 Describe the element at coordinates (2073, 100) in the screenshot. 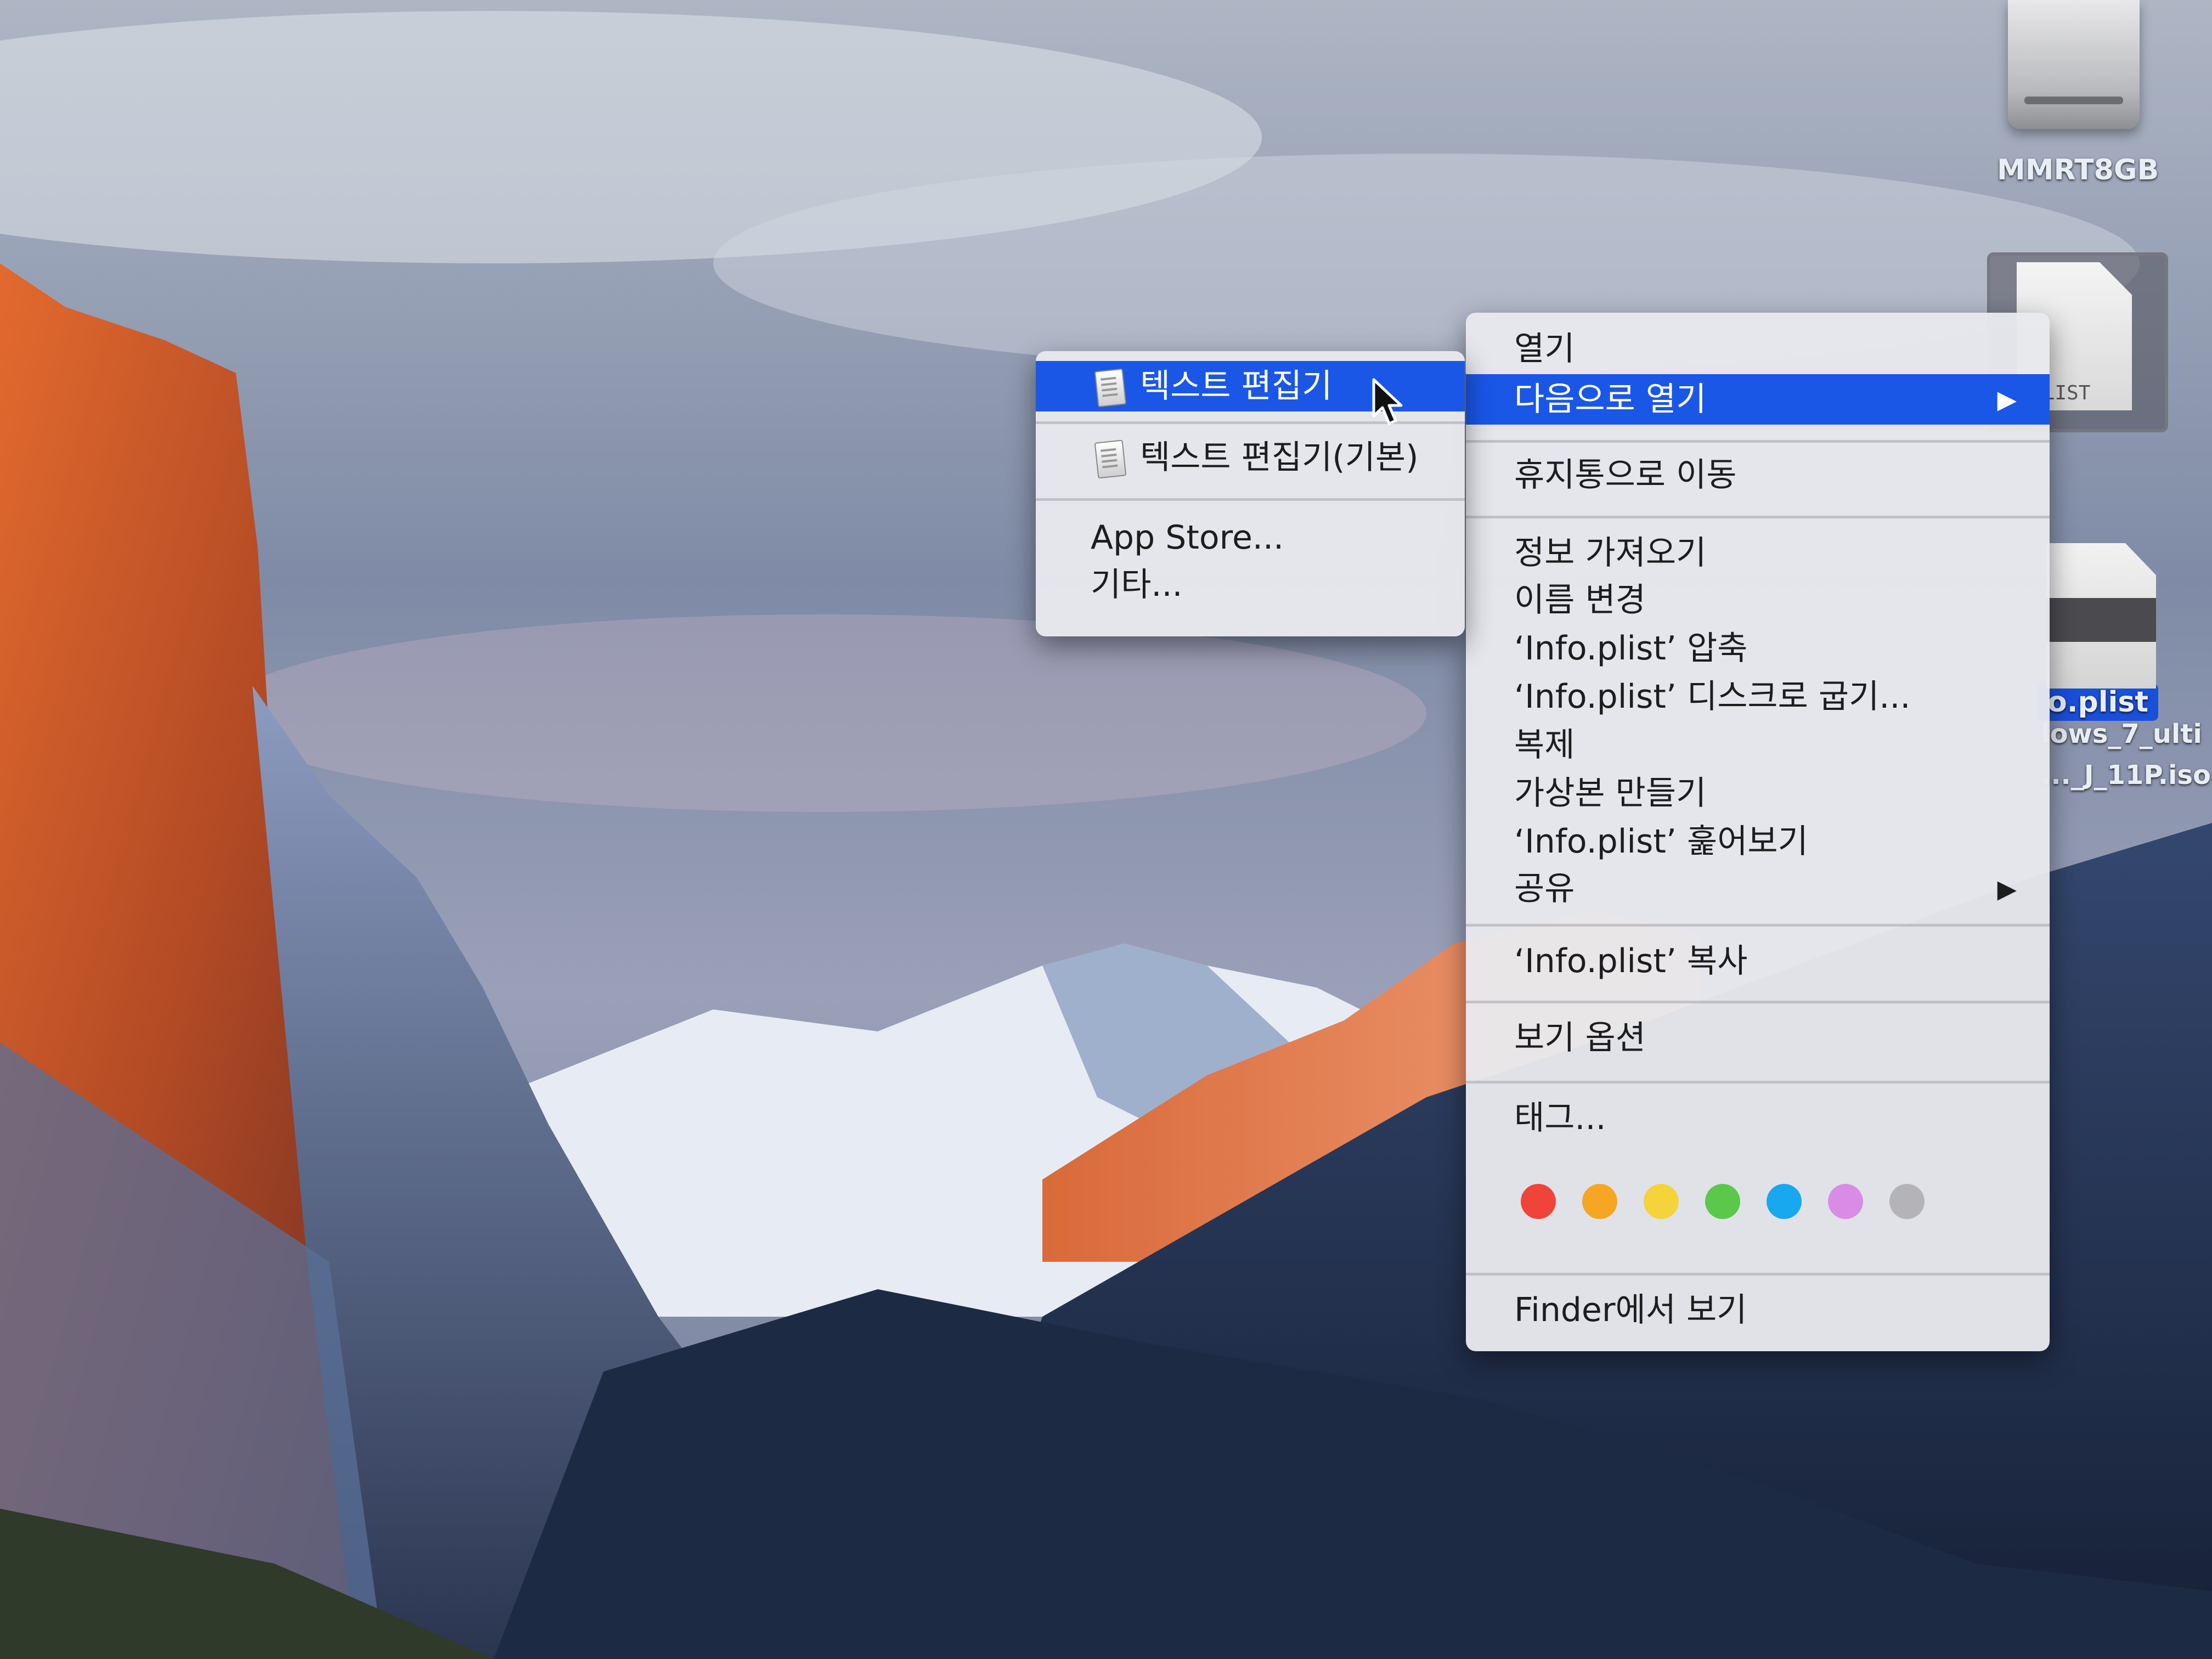

I see `drive-slot` at that location.